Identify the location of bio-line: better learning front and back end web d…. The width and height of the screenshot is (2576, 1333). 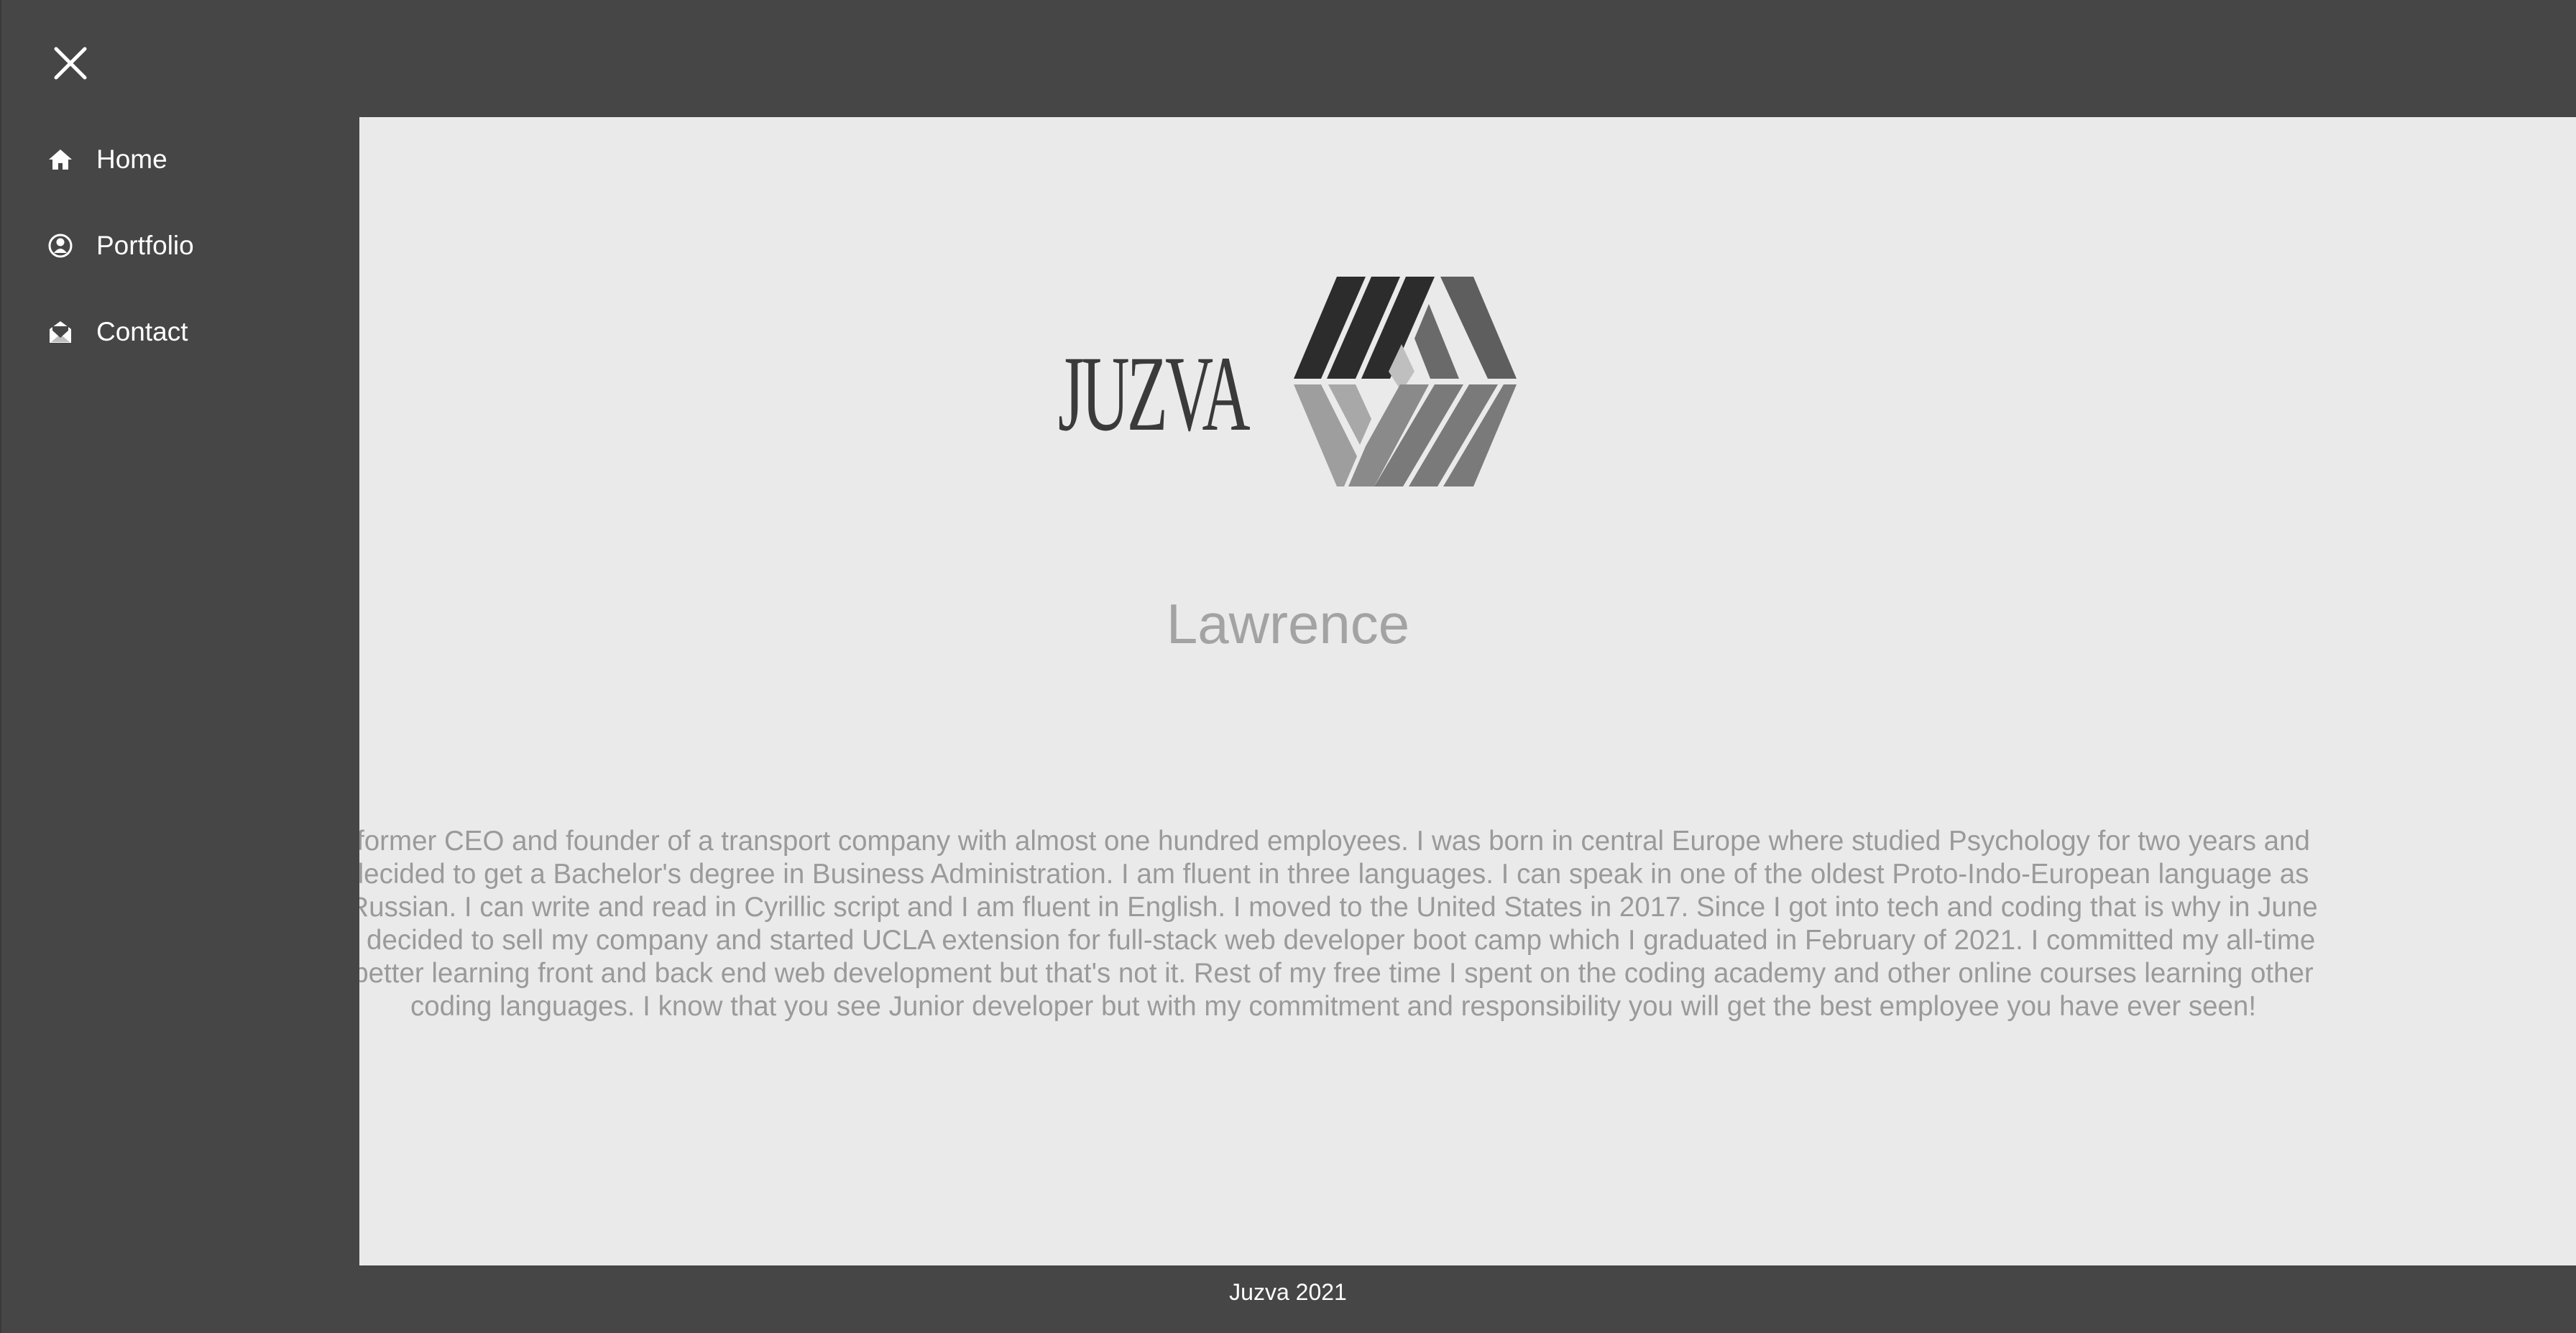
(1333, 973).